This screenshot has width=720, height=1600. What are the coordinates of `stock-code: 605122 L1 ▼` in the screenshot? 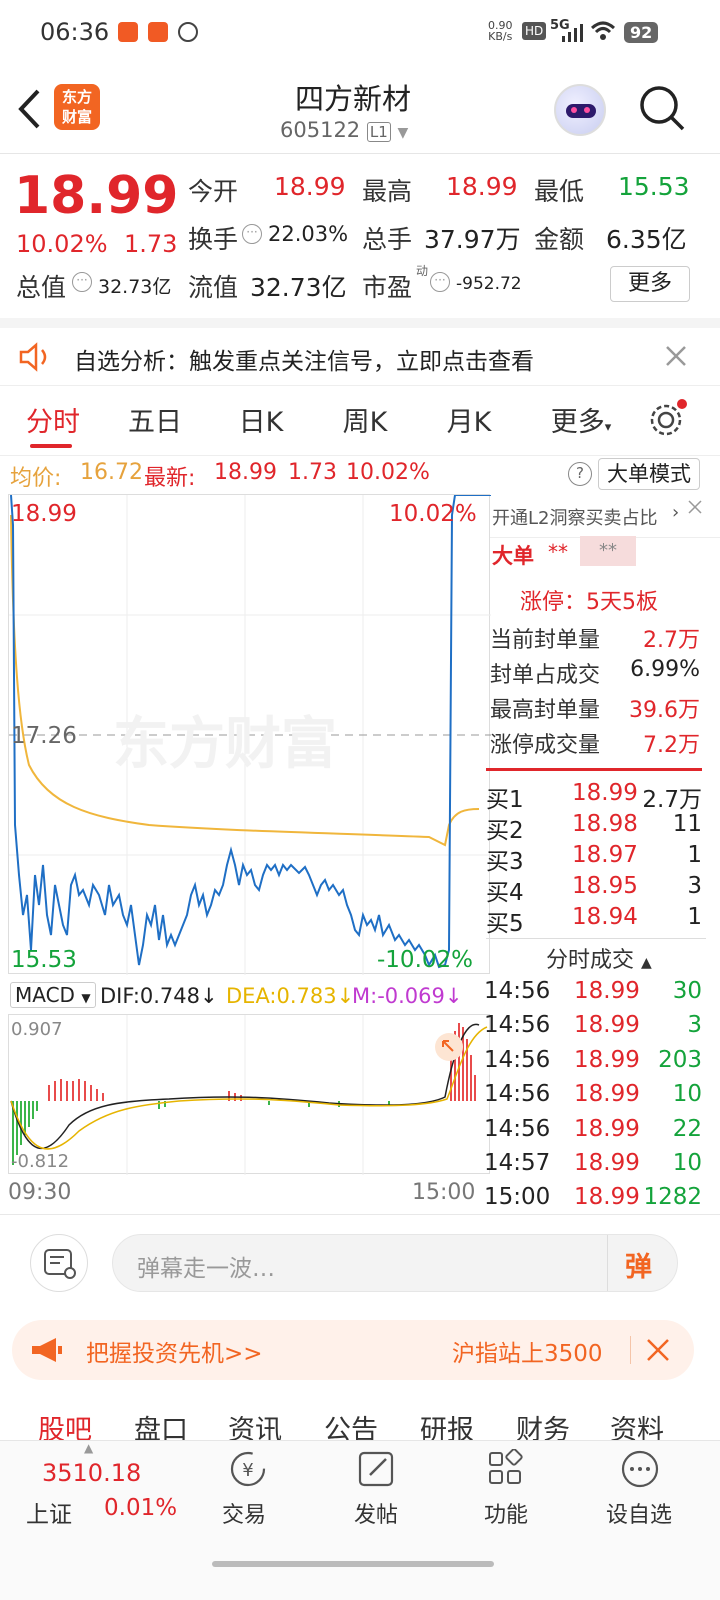 It's located at (344, 130).